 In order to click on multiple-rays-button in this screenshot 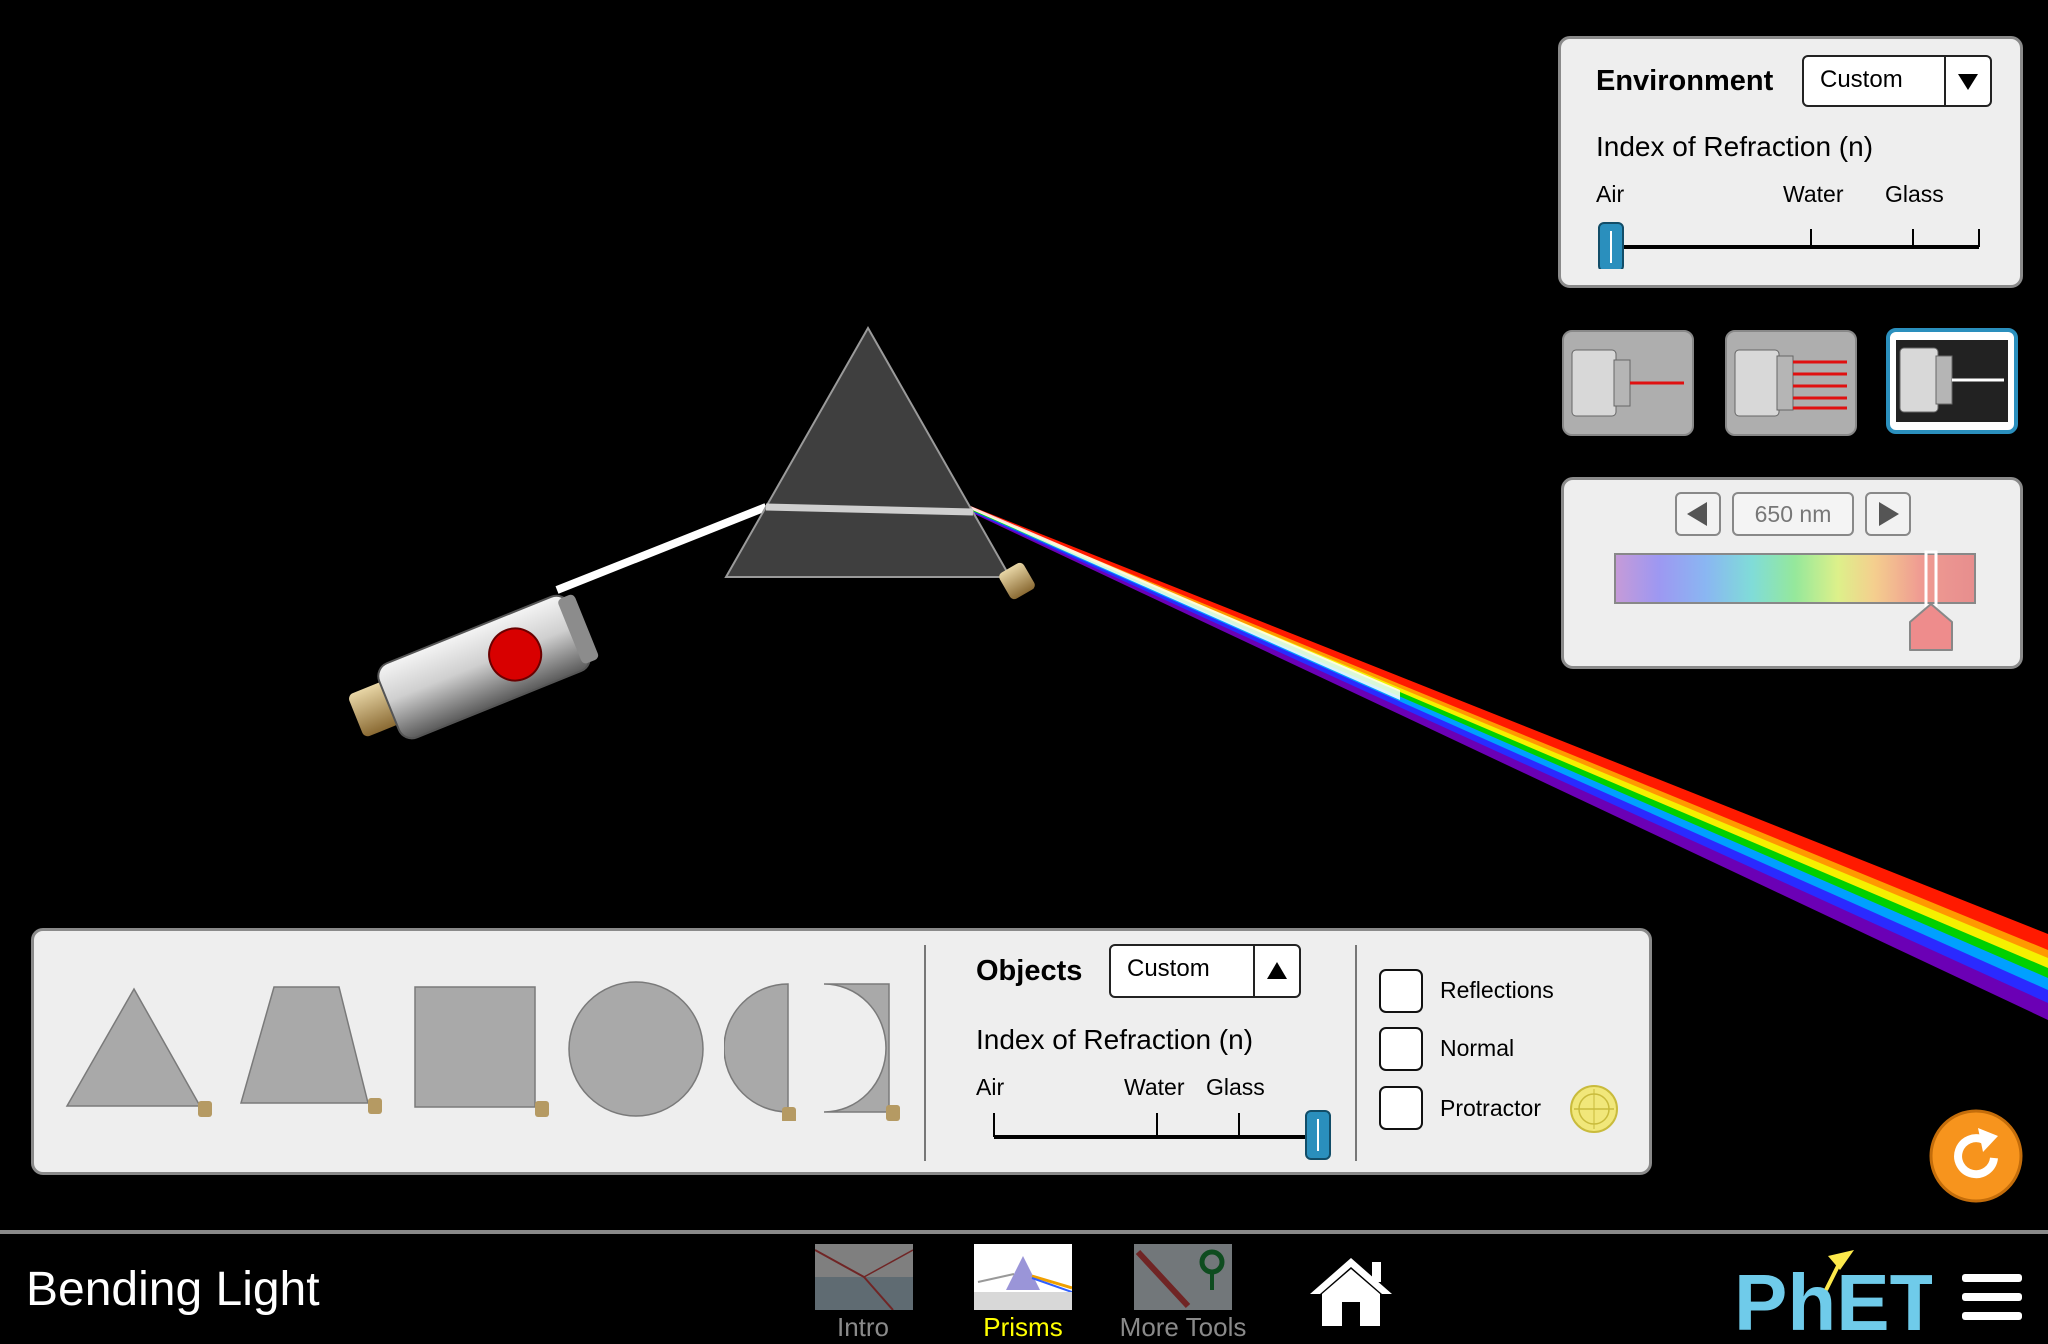, I will do `click(1791, 383)`.